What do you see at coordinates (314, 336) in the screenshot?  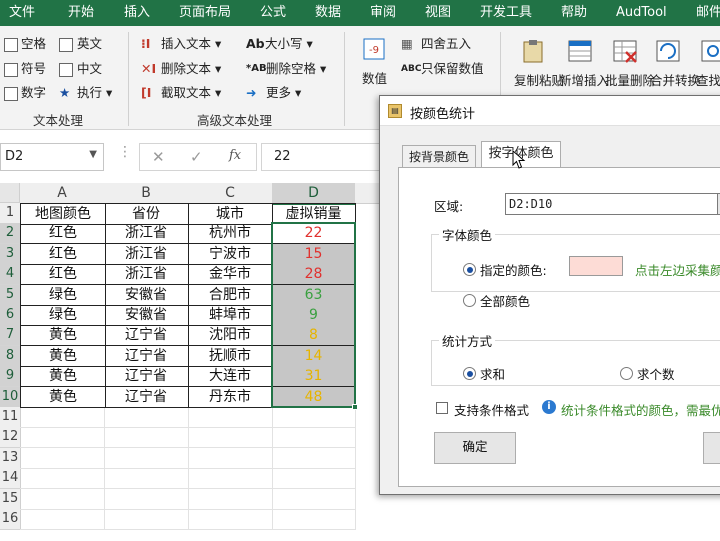 I see `table-cell: 8` at bounding box center [314, 336].